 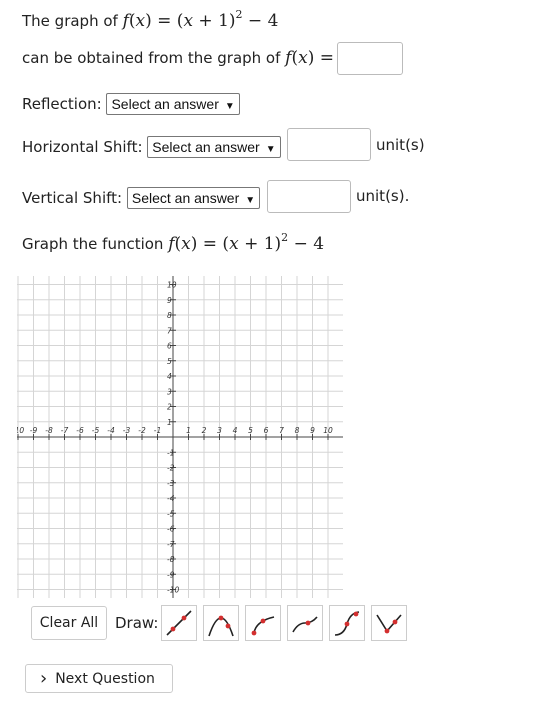 I want to click on y-tick-label: -8, so click(x=171, y=559).